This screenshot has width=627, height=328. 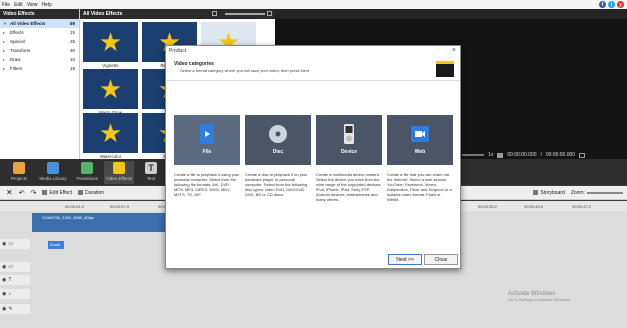 What do you see at coordinates (39, 23) in the screenshot?
I see `category-all-video-effects: ▼ All Video Effects 89` at bounding box center [39, 23].